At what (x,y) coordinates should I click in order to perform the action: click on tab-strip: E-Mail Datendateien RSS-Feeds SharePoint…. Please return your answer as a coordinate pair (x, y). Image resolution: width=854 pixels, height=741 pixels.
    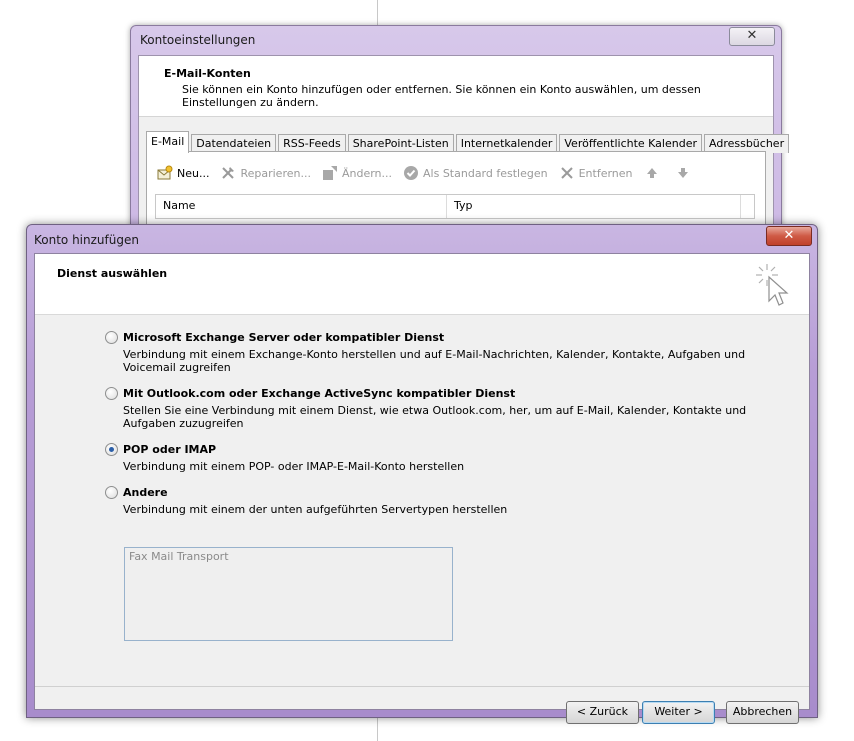
    Looking at the image, I should click on (468, 142).